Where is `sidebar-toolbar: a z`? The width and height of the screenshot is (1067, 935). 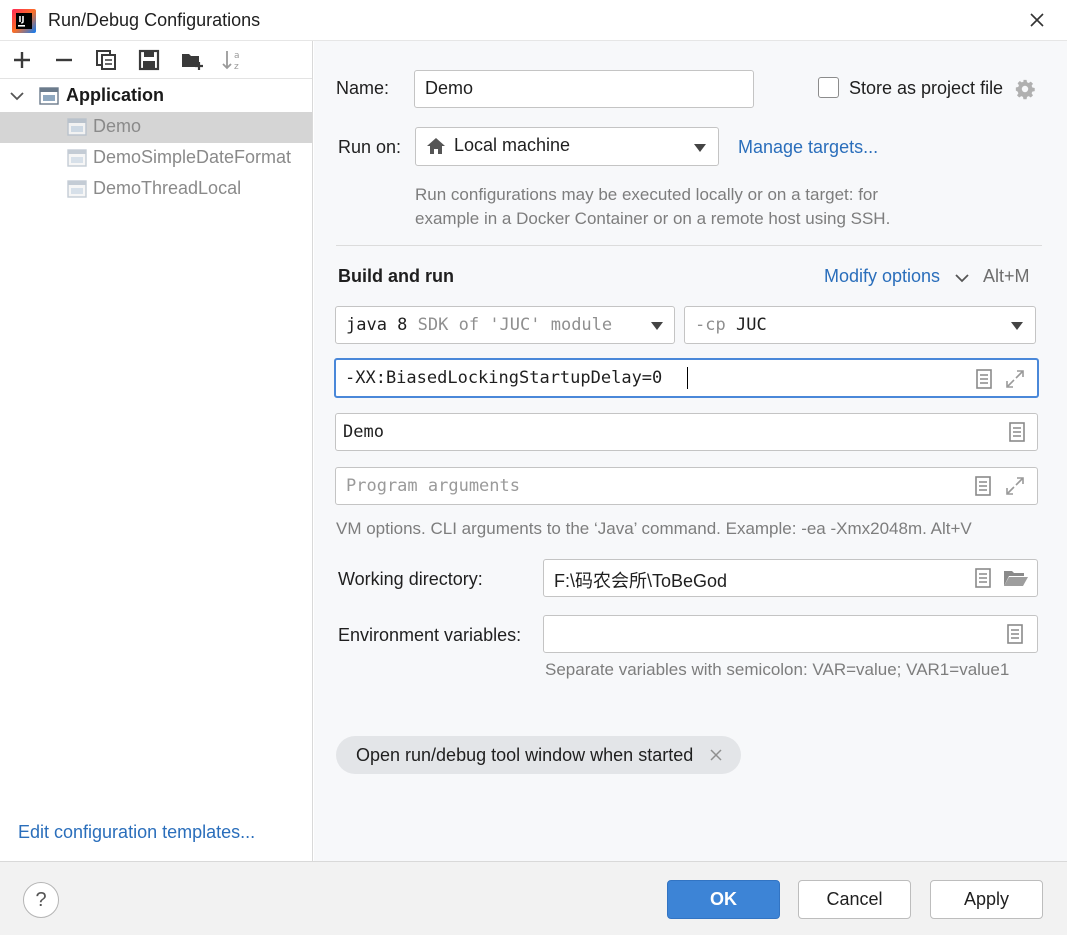
sidebar-toolbar: a z is located at coordinates (156, 60).